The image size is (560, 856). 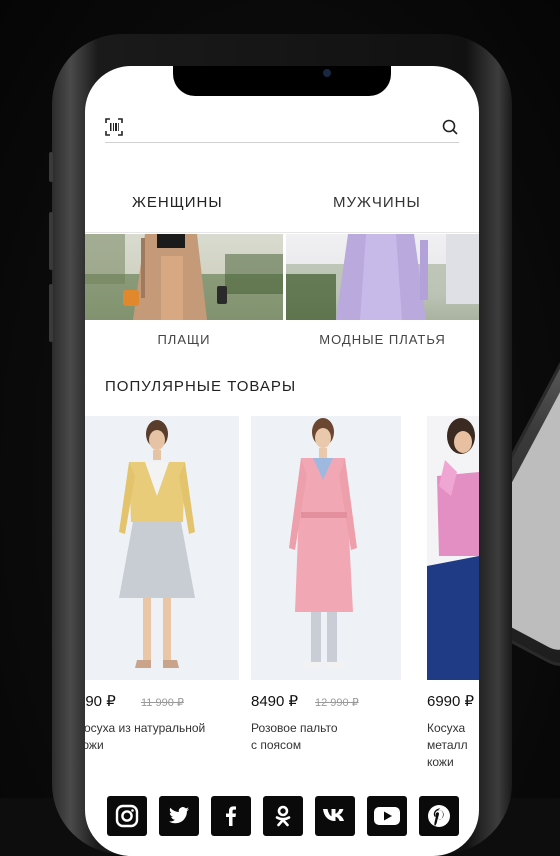 I want to click on product-name-line: Косуха, so click(x=446, y=728).